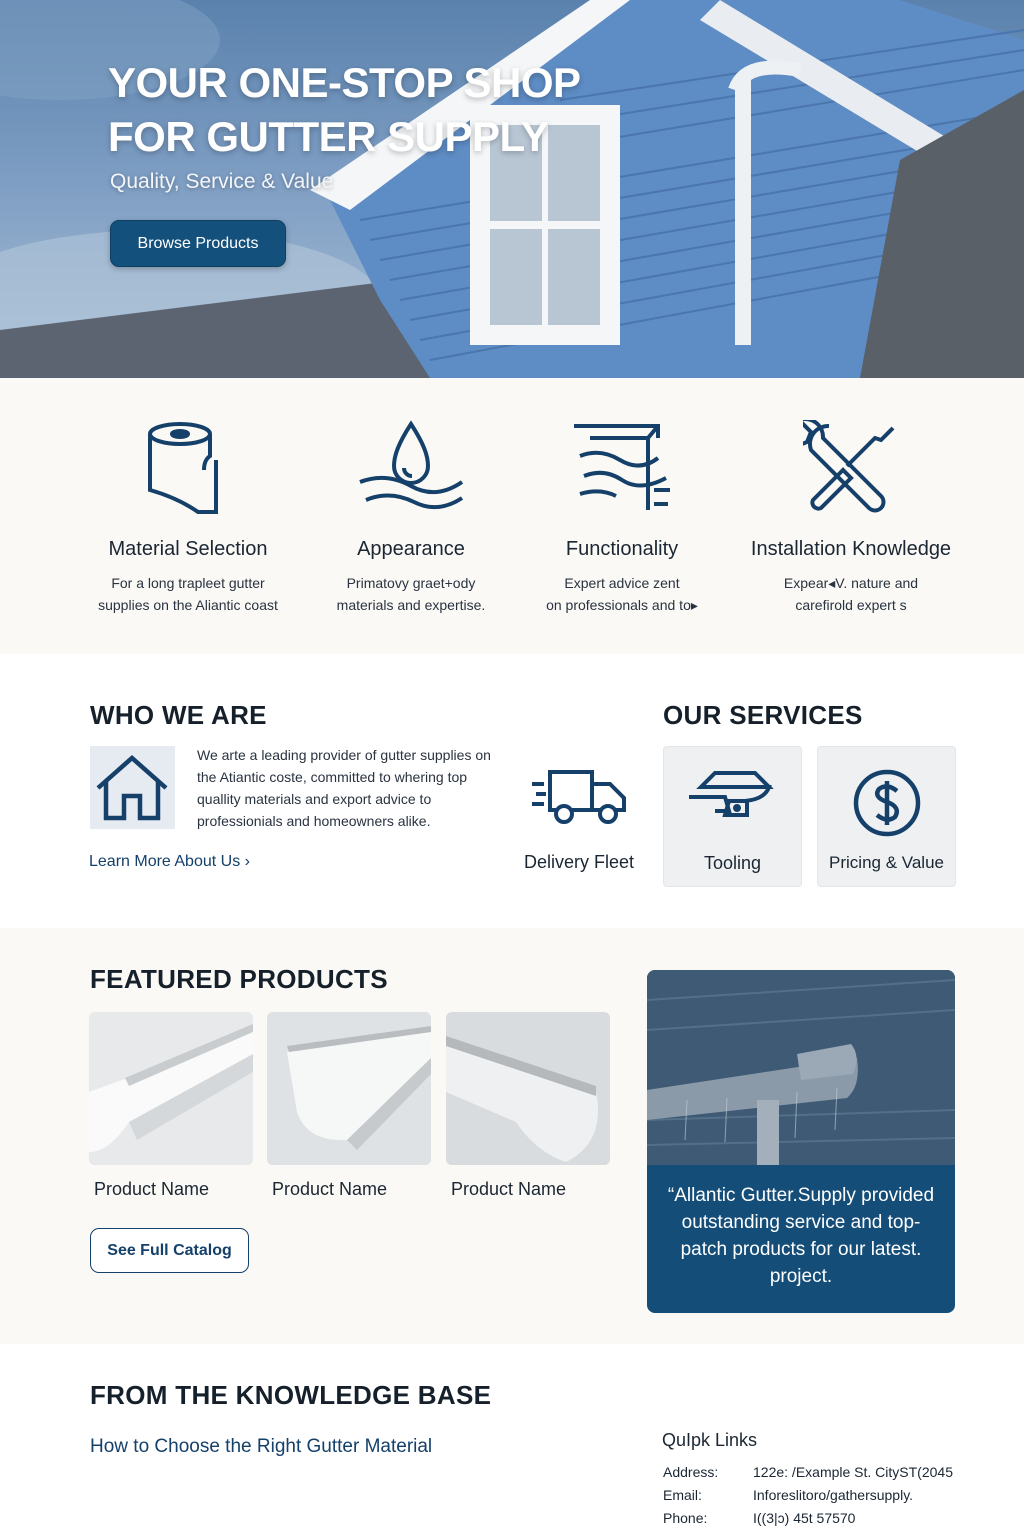 This screenshot has height=1536, width=1024. I want to click on contact-phone: Phone: I((3|ɔ) 45t 57570, so click(759, 1518).